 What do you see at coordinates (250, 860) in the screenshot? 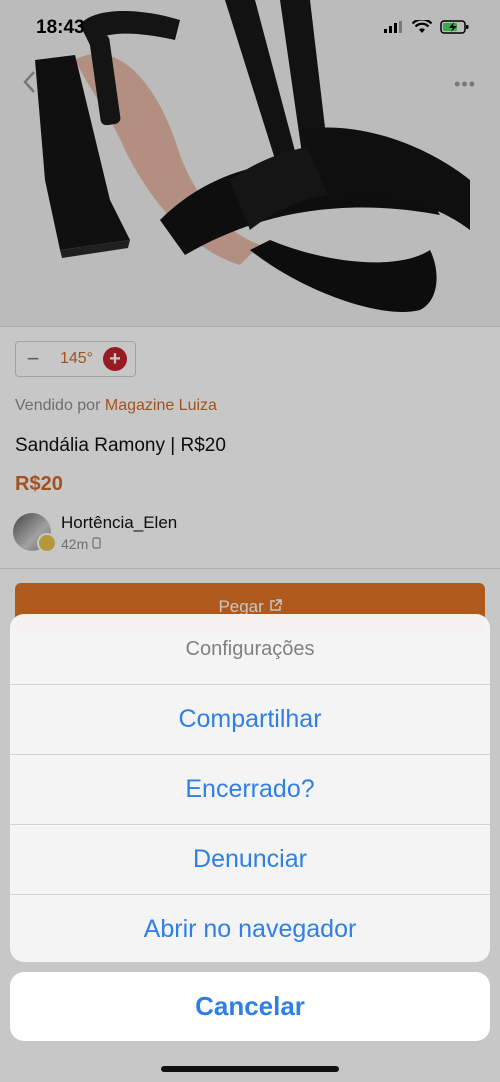
I see `report-action: Denunciar` at bounding box center [250, 860].